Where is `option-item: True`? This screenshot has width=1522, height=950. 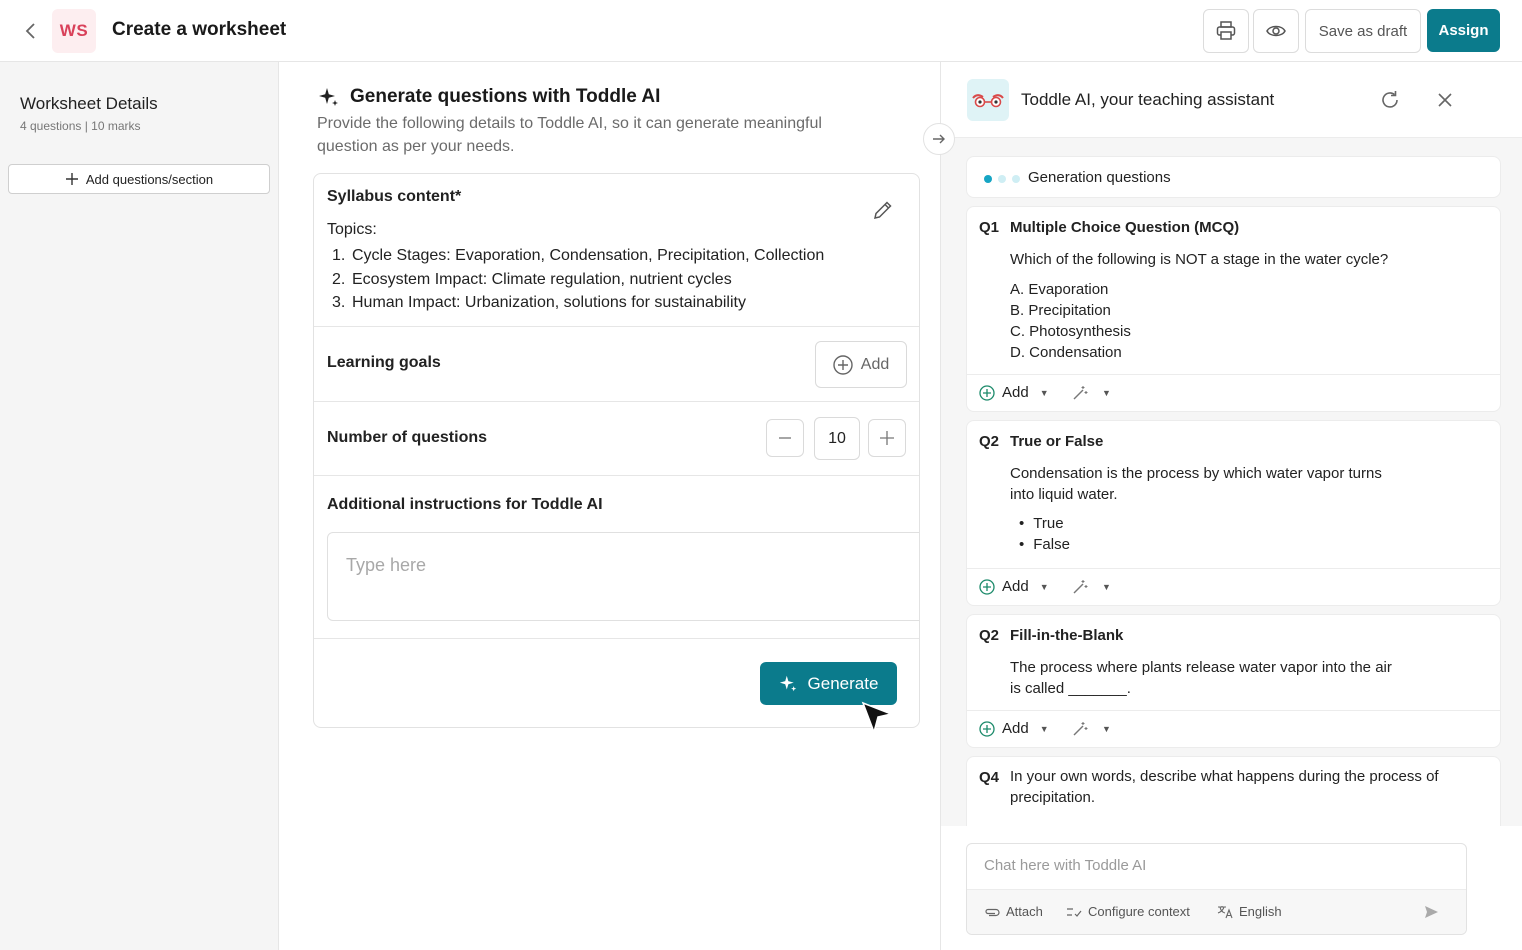
option-item: True is located at coordinates (1044, 523).